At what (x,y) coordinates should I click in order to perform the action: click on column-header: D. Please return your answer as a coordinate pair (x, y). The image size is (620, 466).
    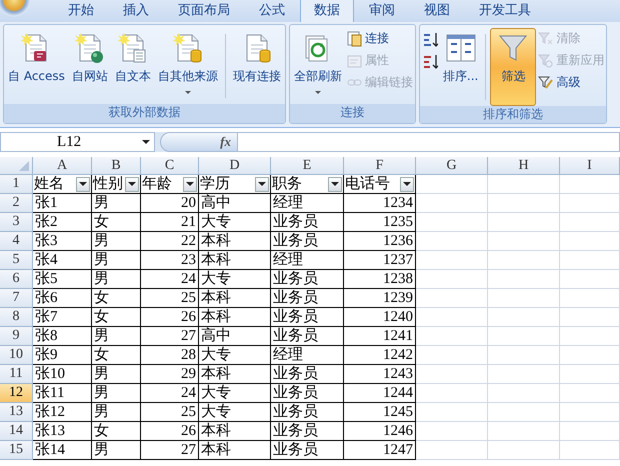
    Looking at the image, I should click on (235, 166).